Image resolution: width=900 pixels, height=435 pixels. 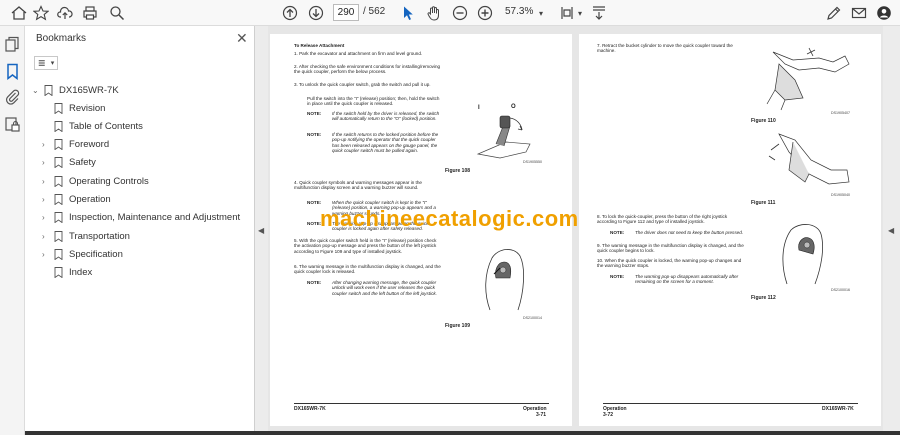 I want to click on zoom-dropdown-icon: ▾, so click(x=541, y=13).